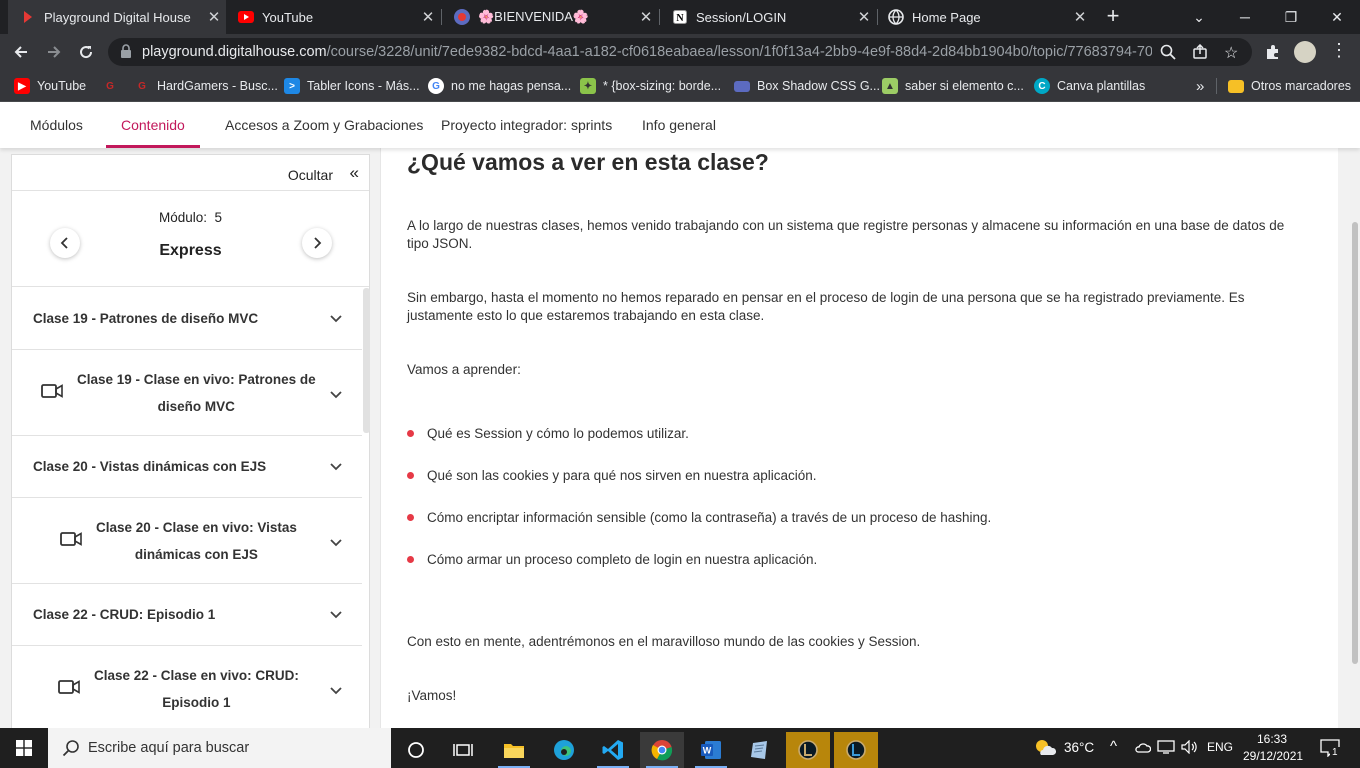 Image resolution: width=1360 pixels, height=768 pixels. Describe the element at coordinates (333, 17) in the screenshot. I see `tab-youtube: YouTube ✕` at that location.